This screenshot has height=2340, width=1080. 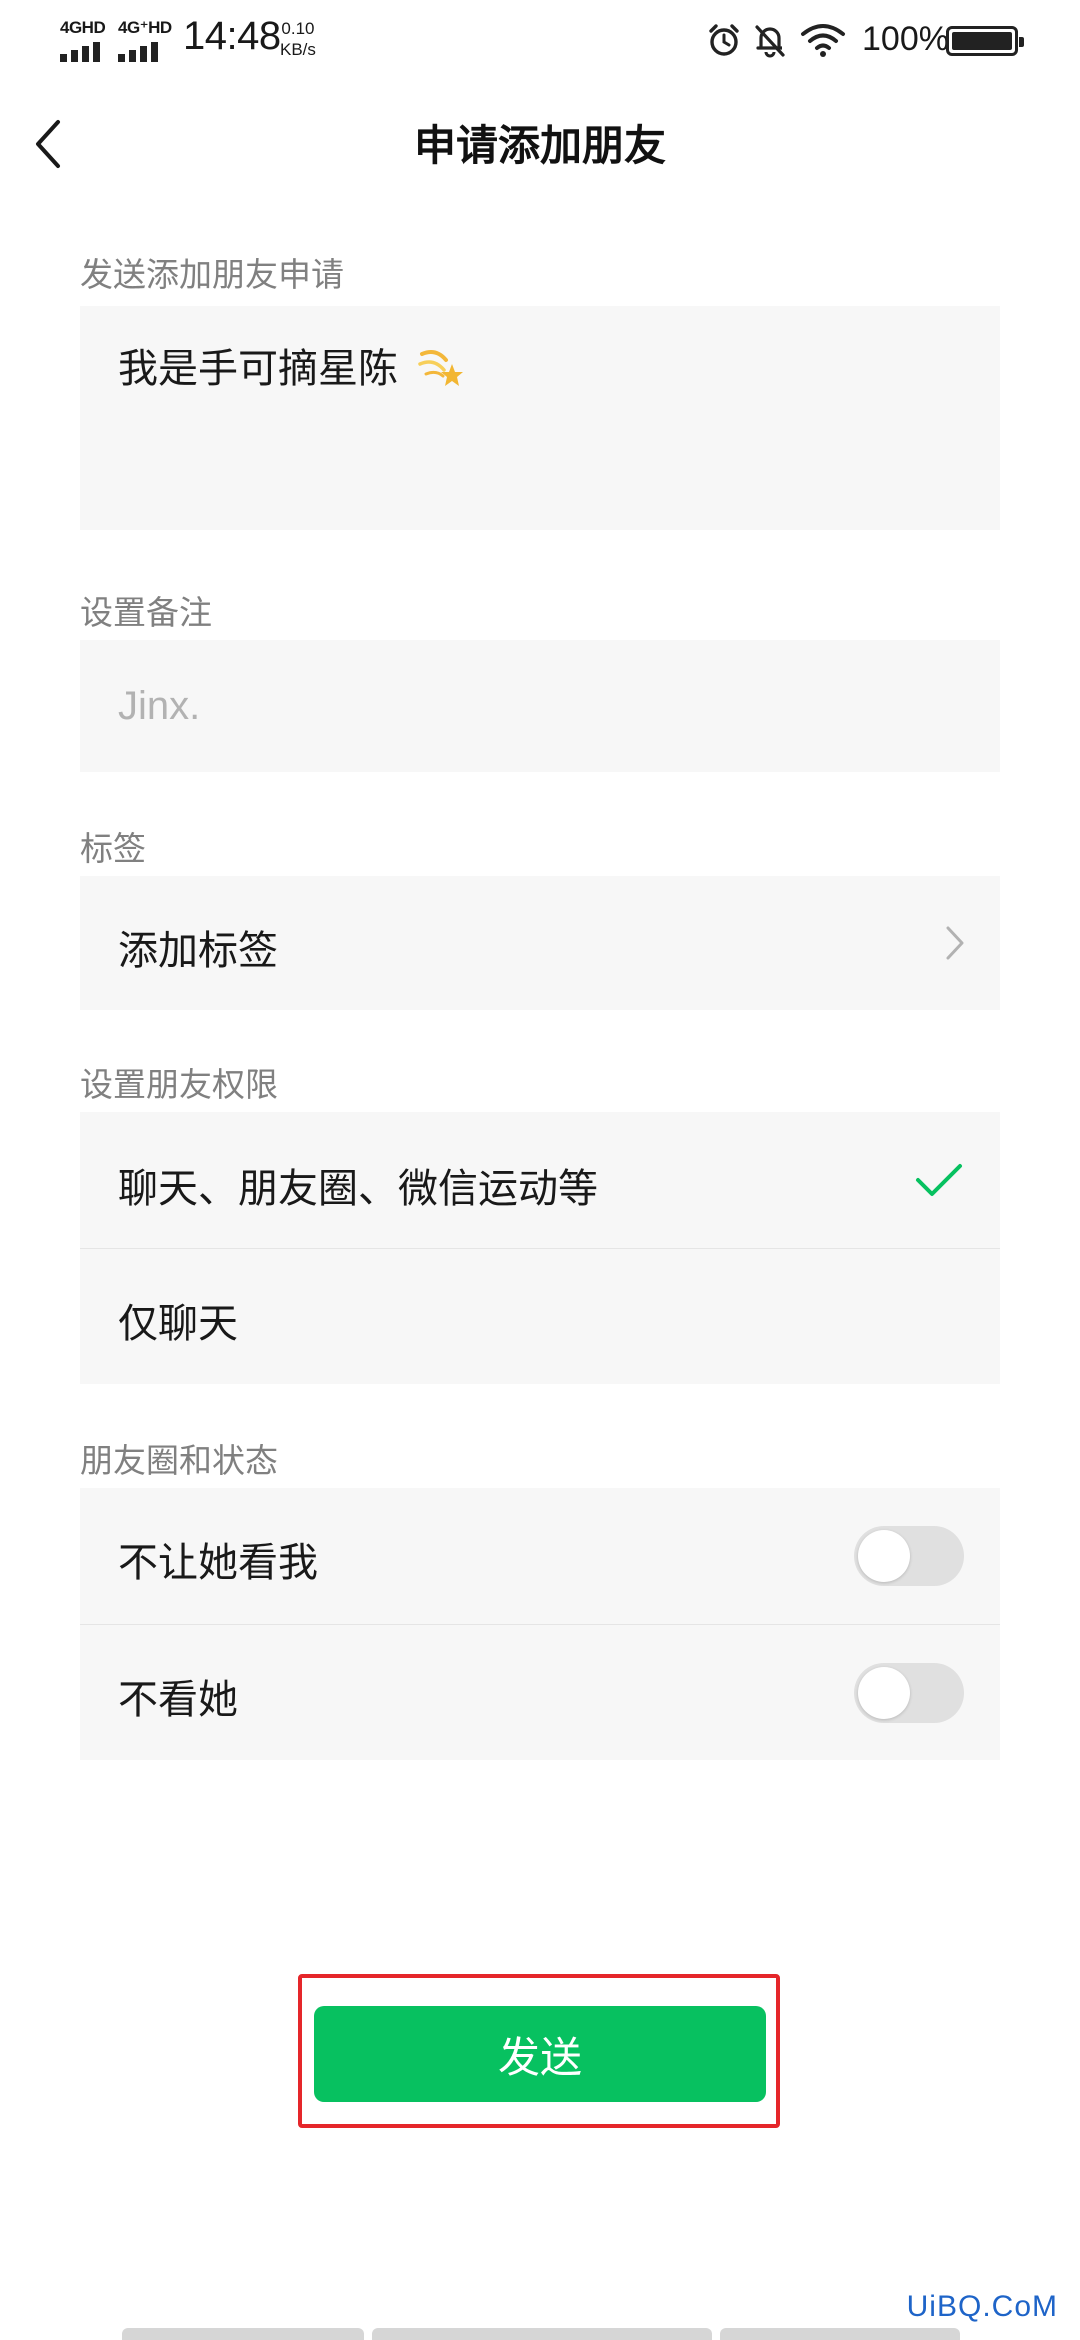 I want to click on request-message-field: 我是手可摘星陈, so click(x=540, y=418).